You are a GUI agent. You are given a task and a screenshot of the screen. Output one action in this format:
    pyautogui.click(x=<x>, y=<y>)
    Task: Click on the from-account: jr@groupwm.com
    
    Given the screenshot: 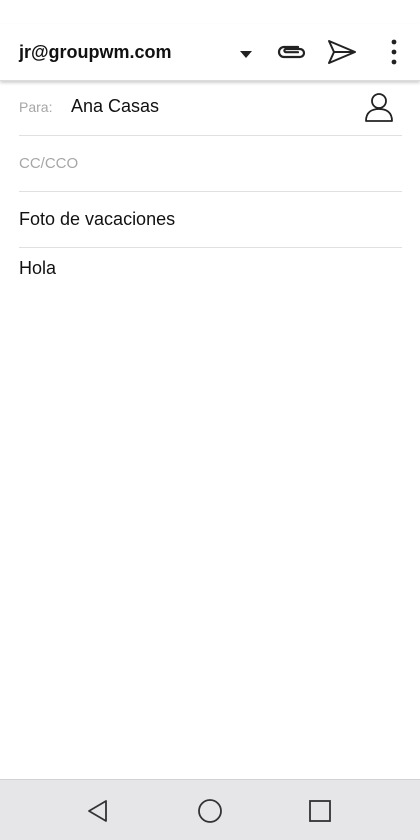 What is the action you would take?
    pyautogui.click(x=95, y=52)
    